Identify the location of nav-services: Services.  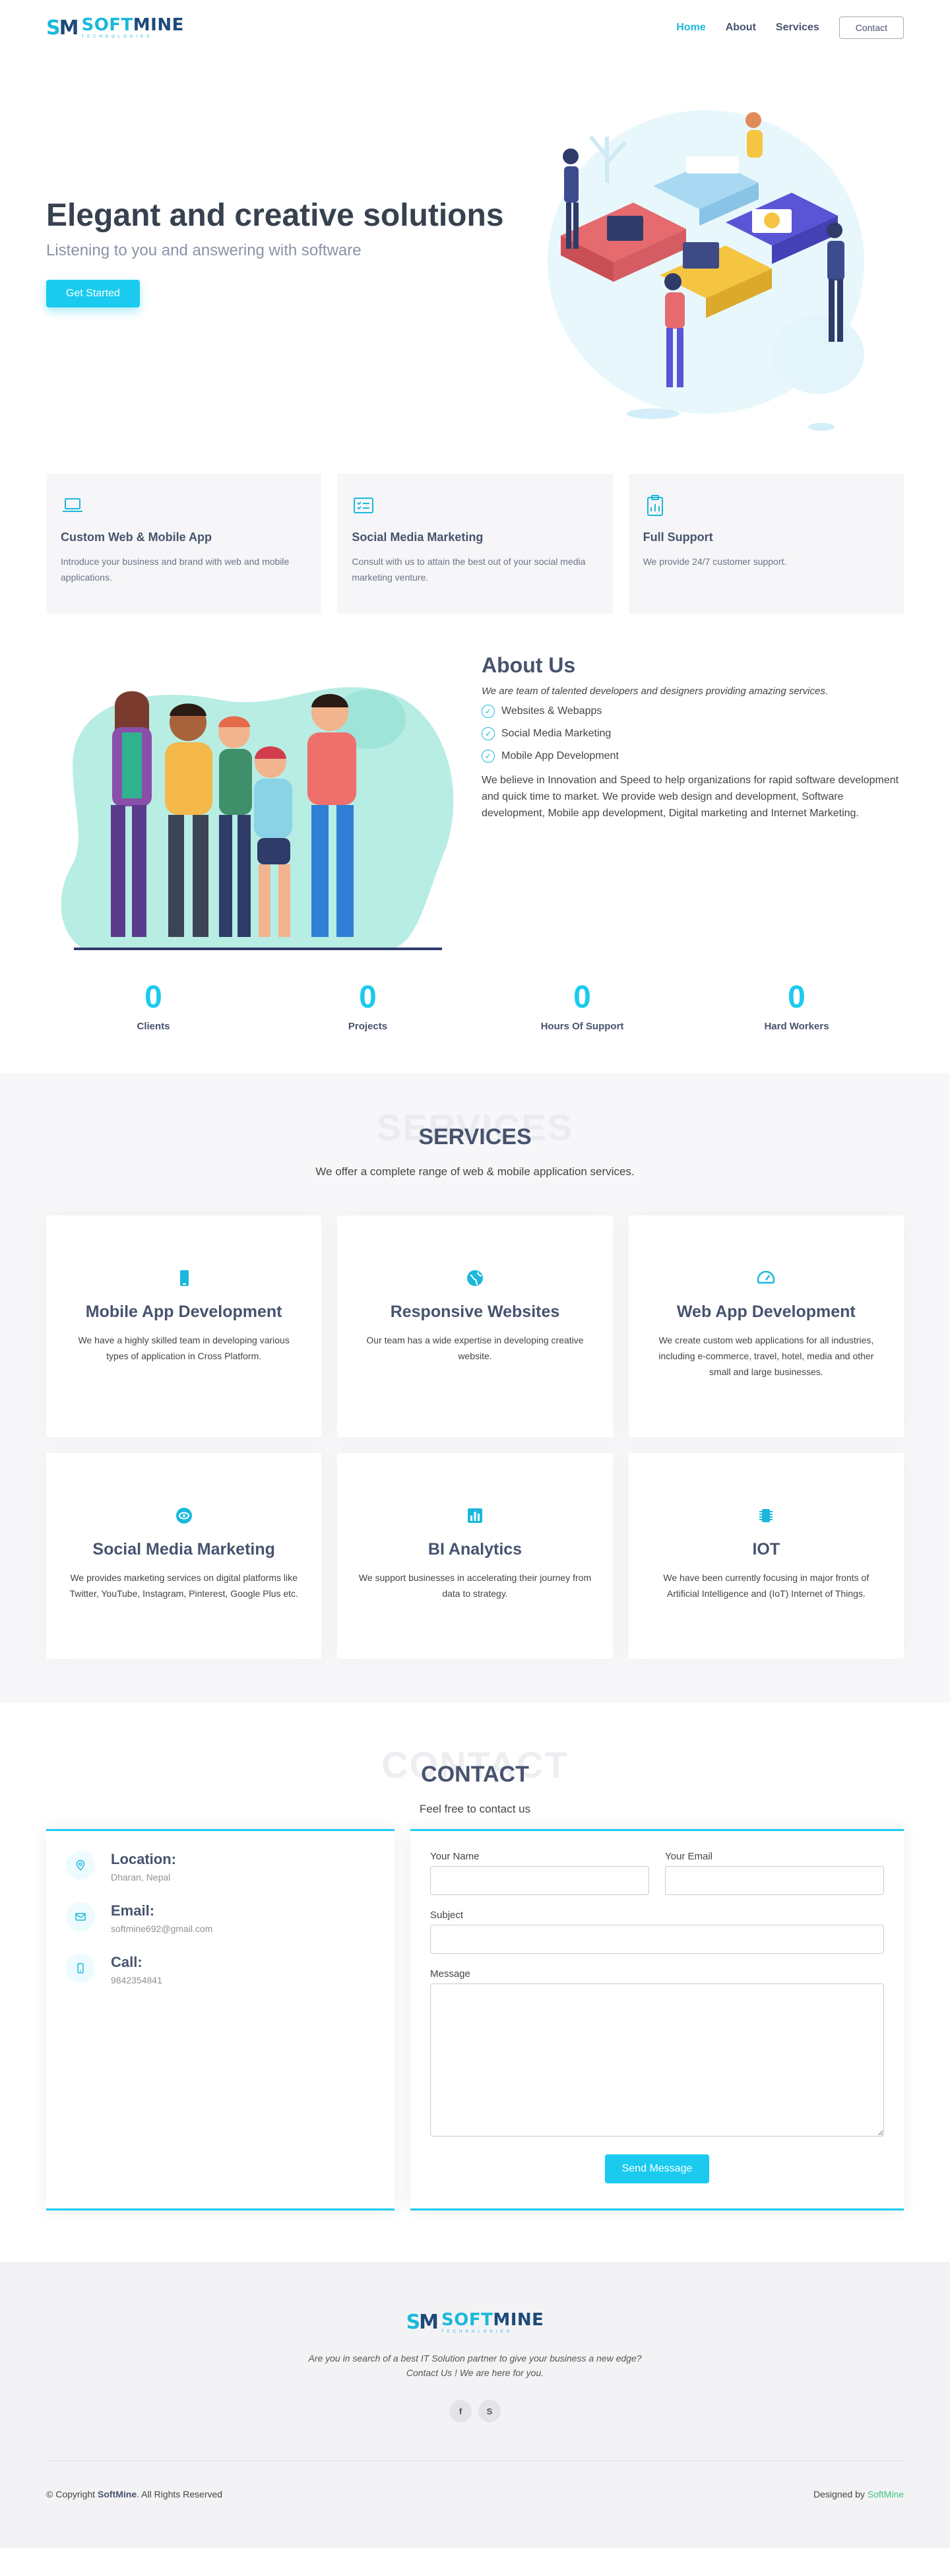
(797, 28).